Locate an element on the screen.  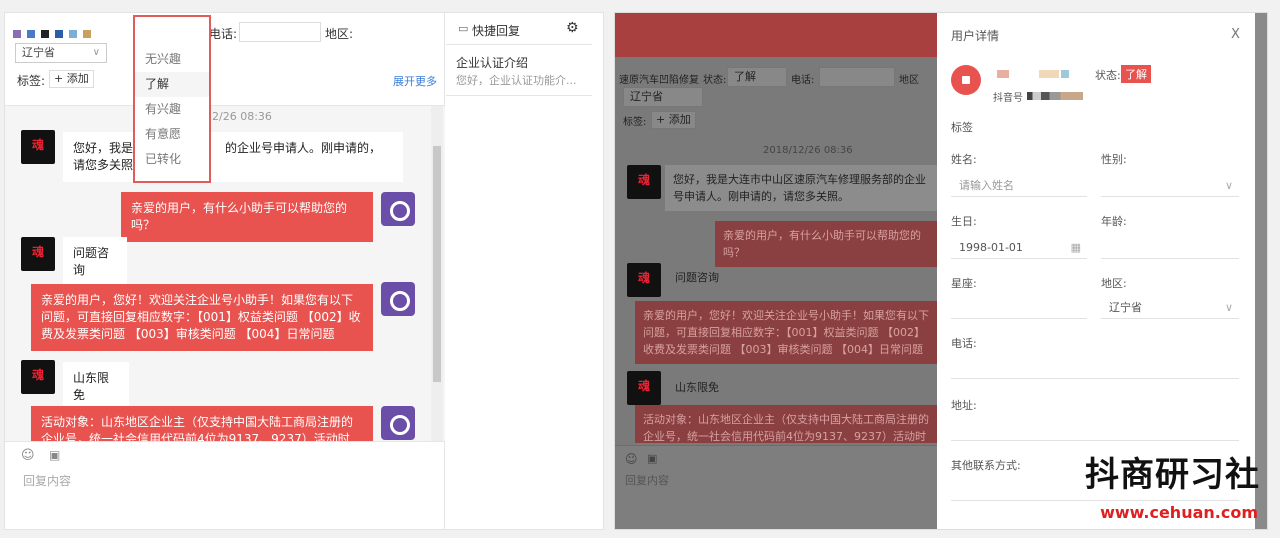
chat-title: 速原汽车凹陷修复 is located at coordinates (659, 80).